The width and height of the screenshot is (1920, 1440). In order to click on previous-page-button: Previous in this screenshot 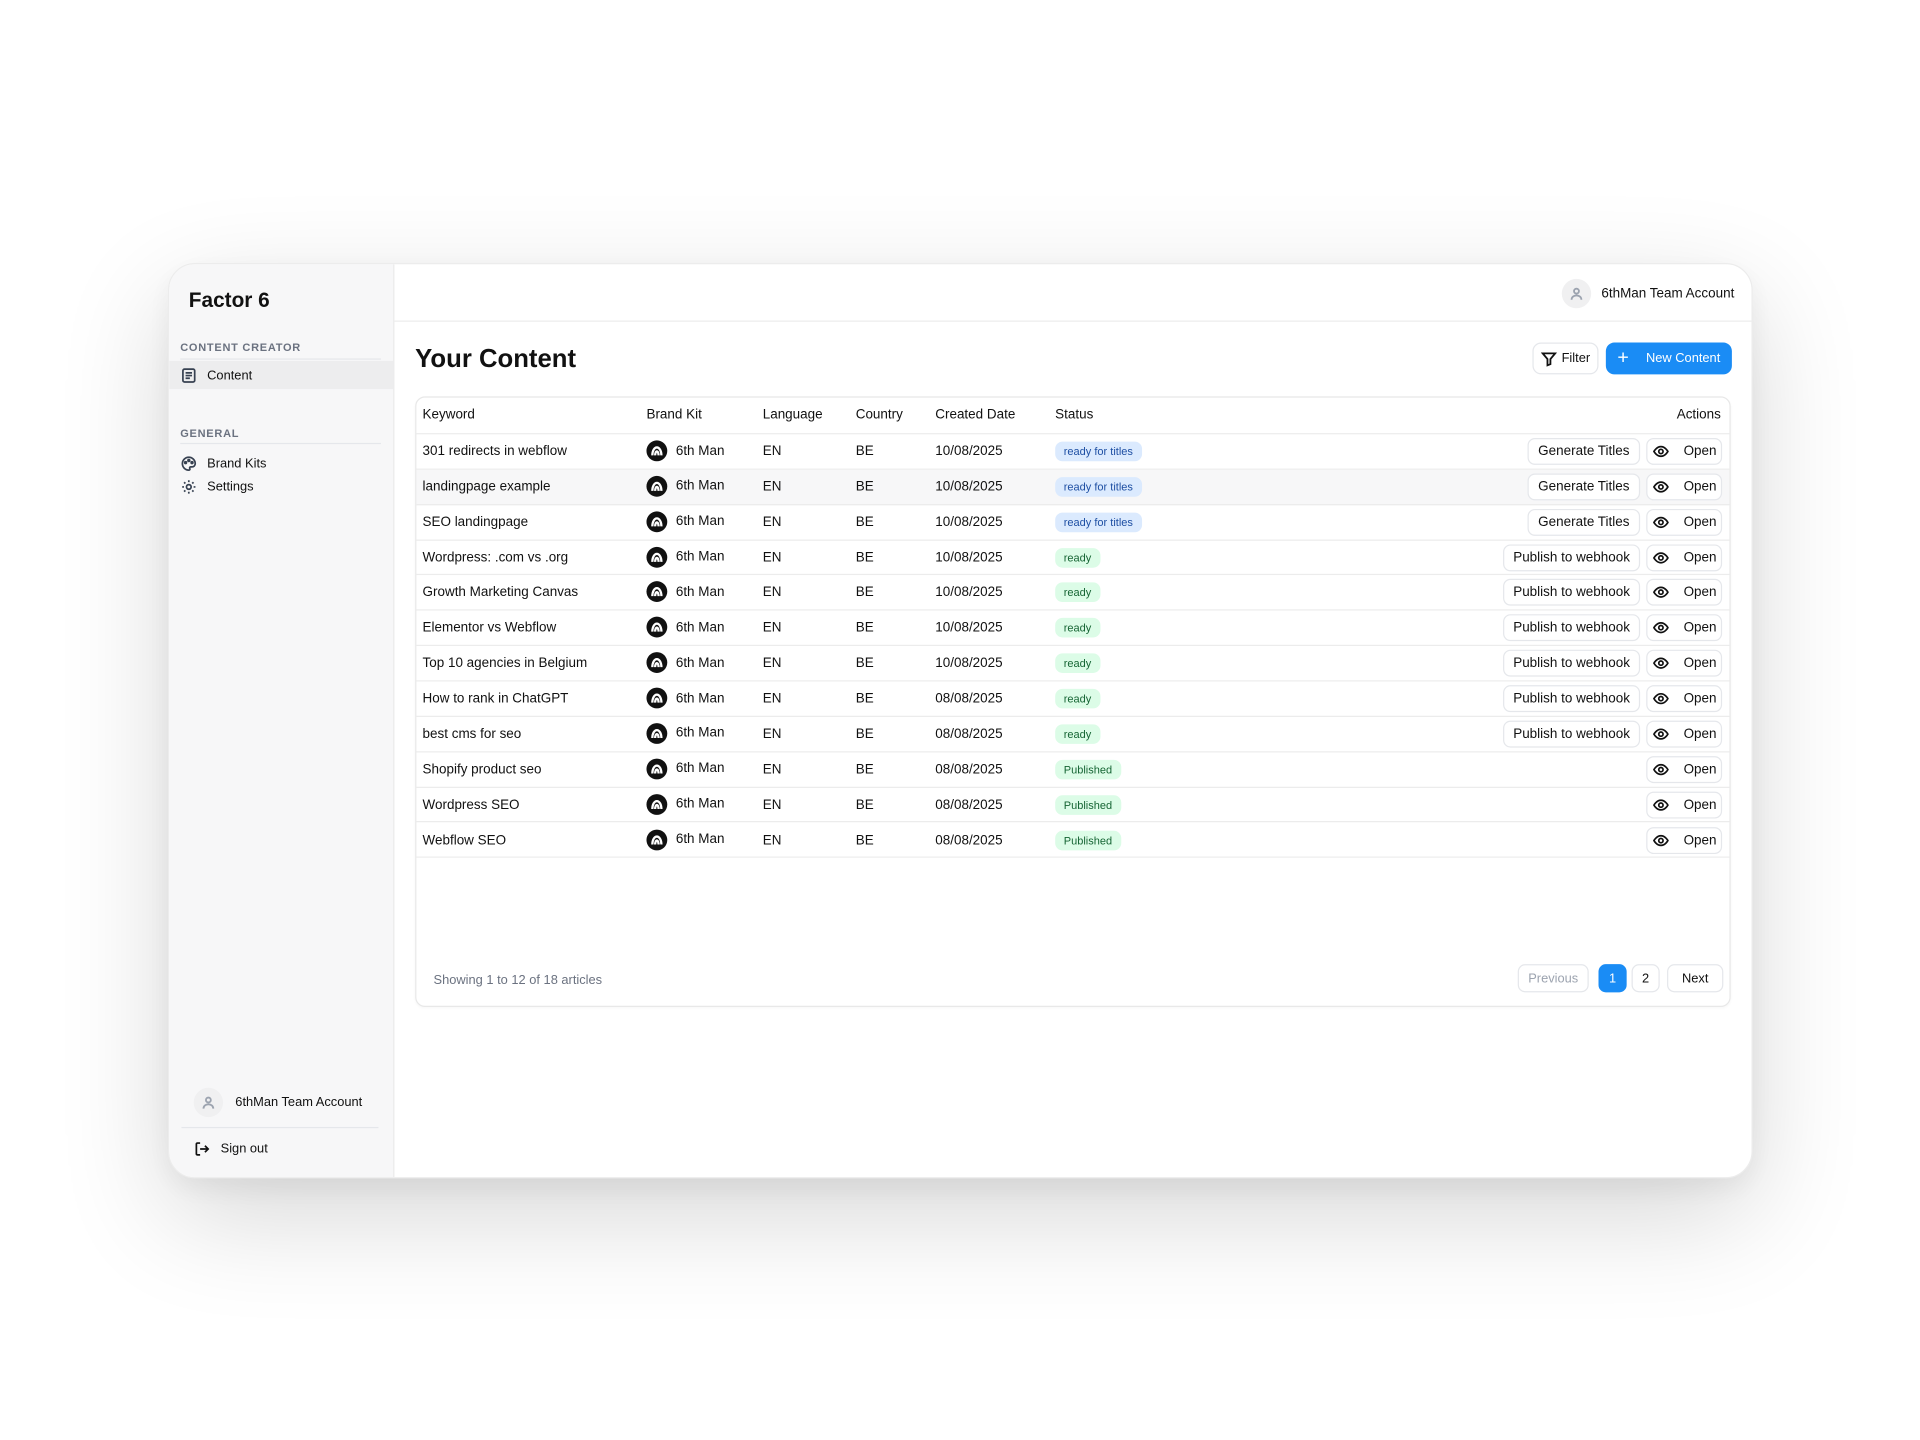, I will do `click(1553, 978)`.